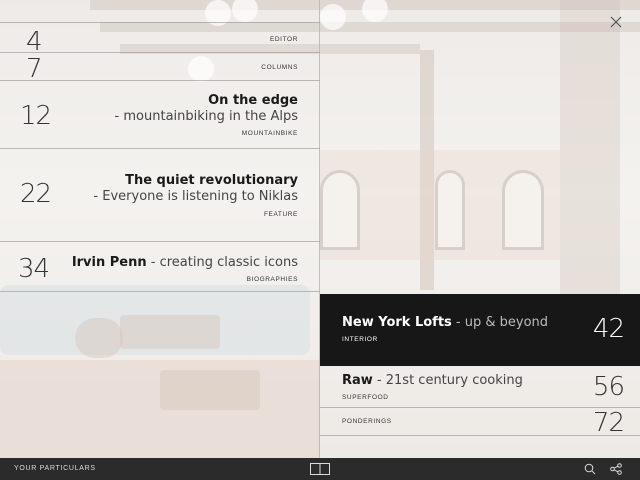 This screenshot has height=480, width=640. Describe the element at coordinates (55, 468) in the screenshot. I see `your-particulars-link: YOUR PARTICULARS` at that location.